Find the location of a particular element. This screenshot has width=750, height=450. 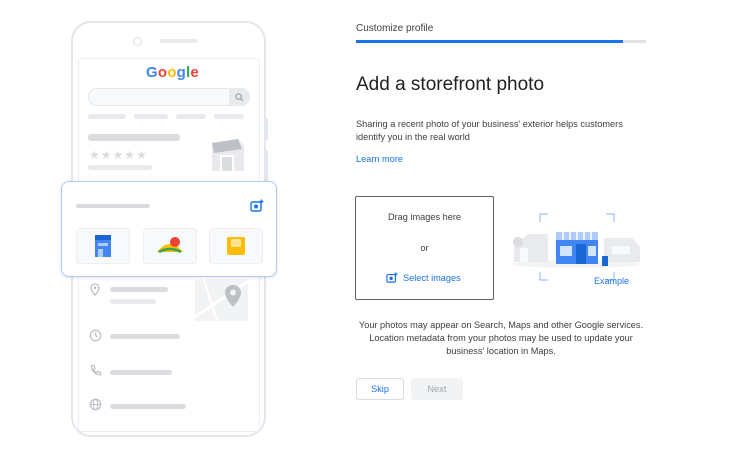

learn-more-link: Learn more is located at coordinates (379, 159).